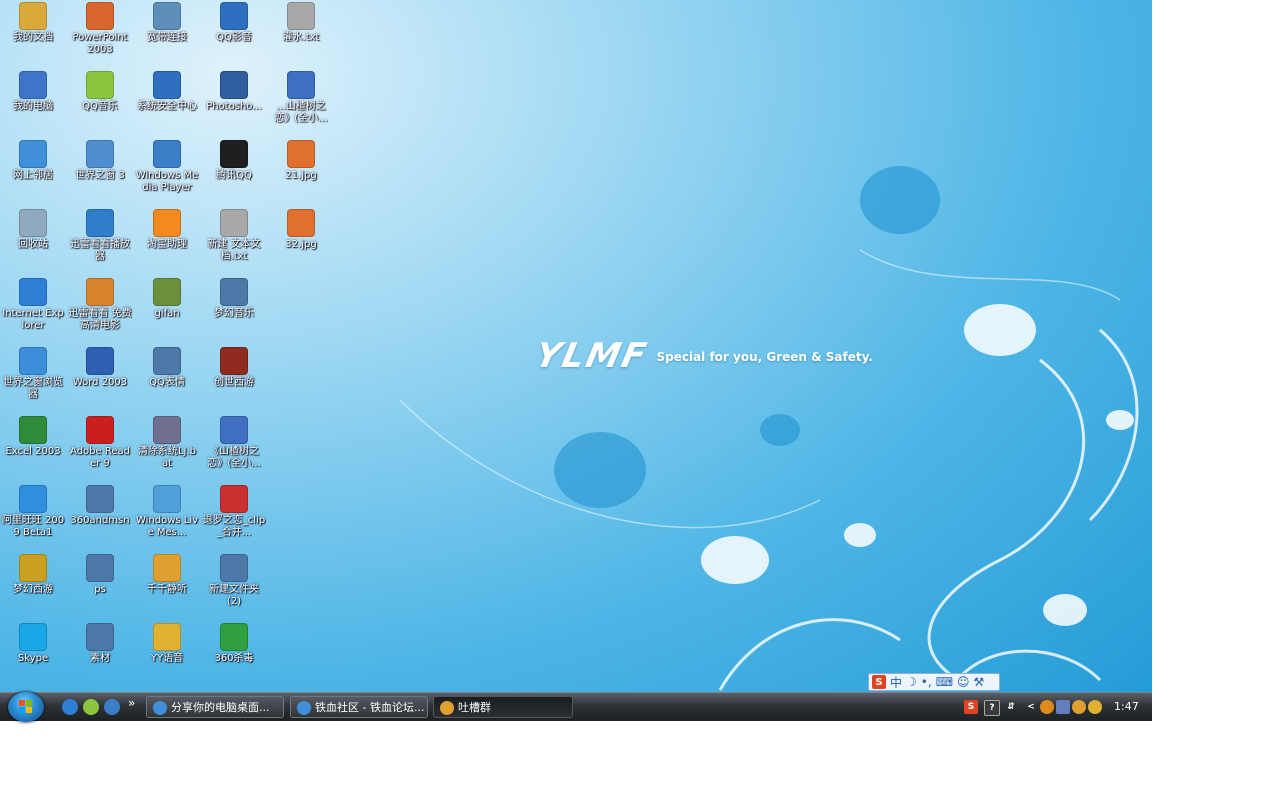 The height and width of the screenshot is (800, 1280). I want to click on desktop-icon: 素材, so click(100, 644).